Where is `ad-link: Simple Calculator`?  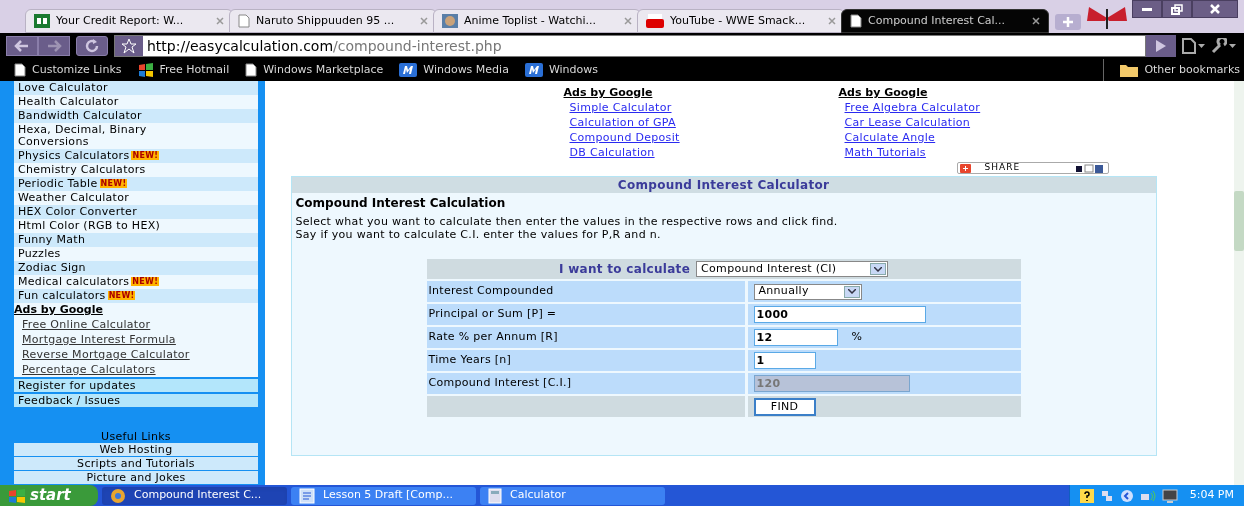 ad-link: Simple Calculator is located at coordinates (656, 107).